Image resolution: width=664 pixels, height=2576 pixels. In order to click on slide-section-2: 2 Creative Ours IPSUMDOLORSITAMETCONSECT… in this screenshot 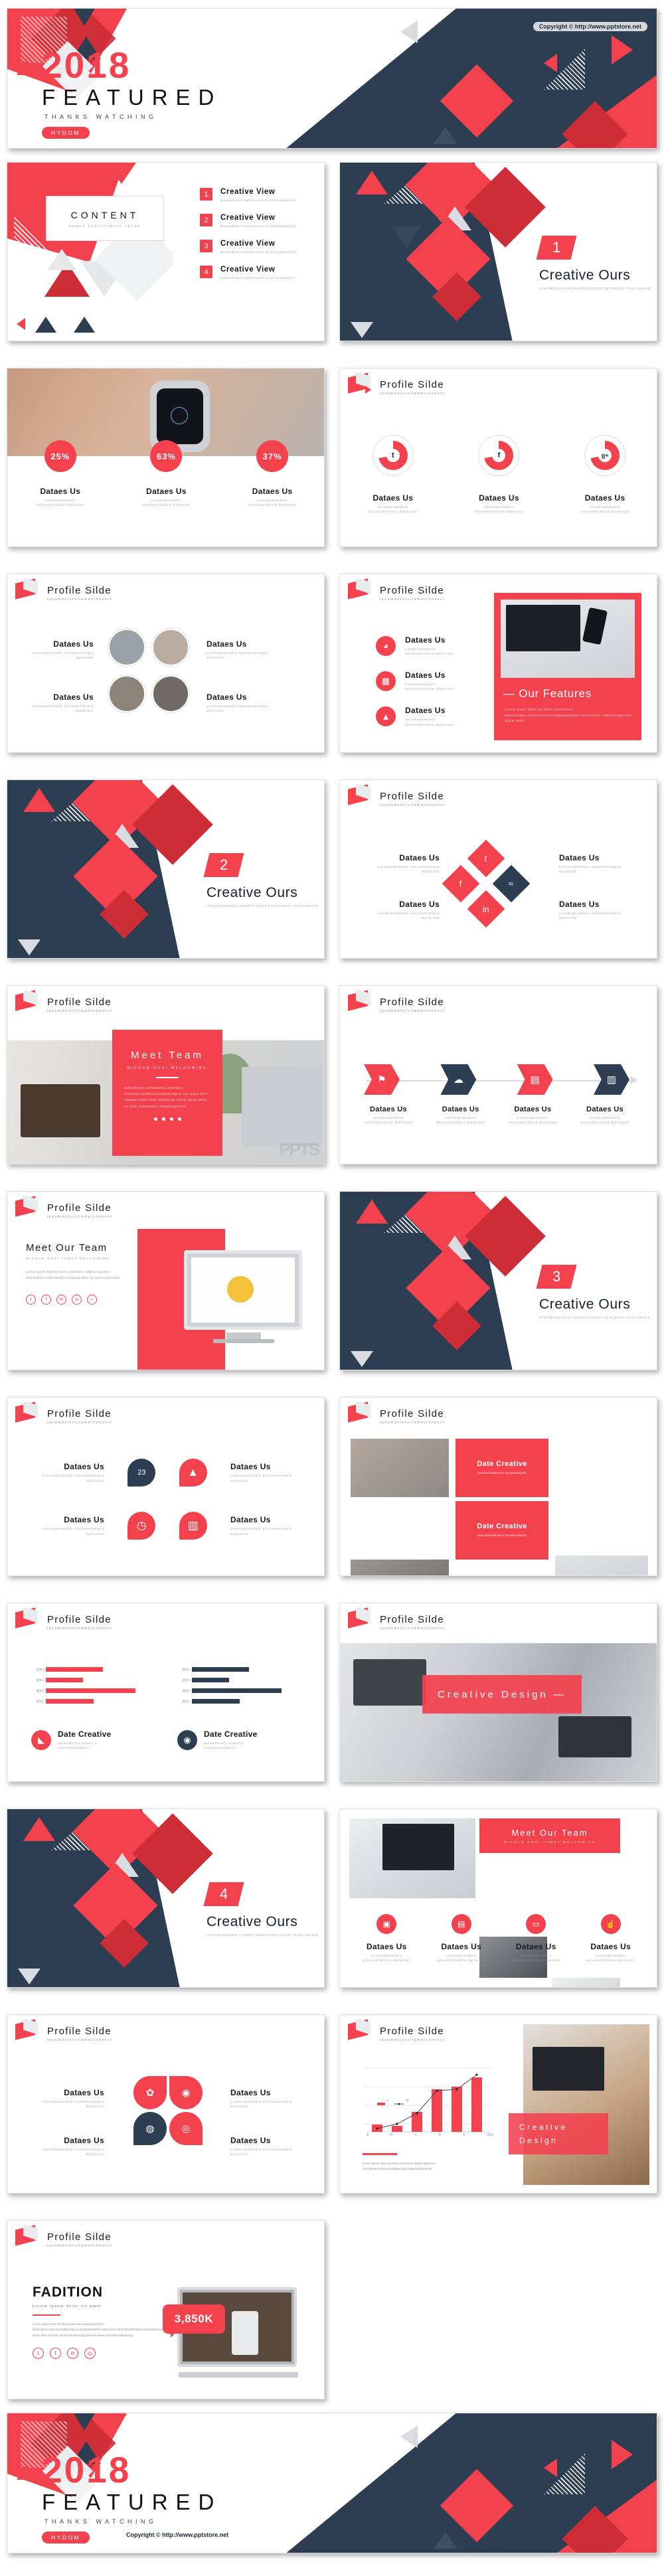, I will do `click(166, 869)`.